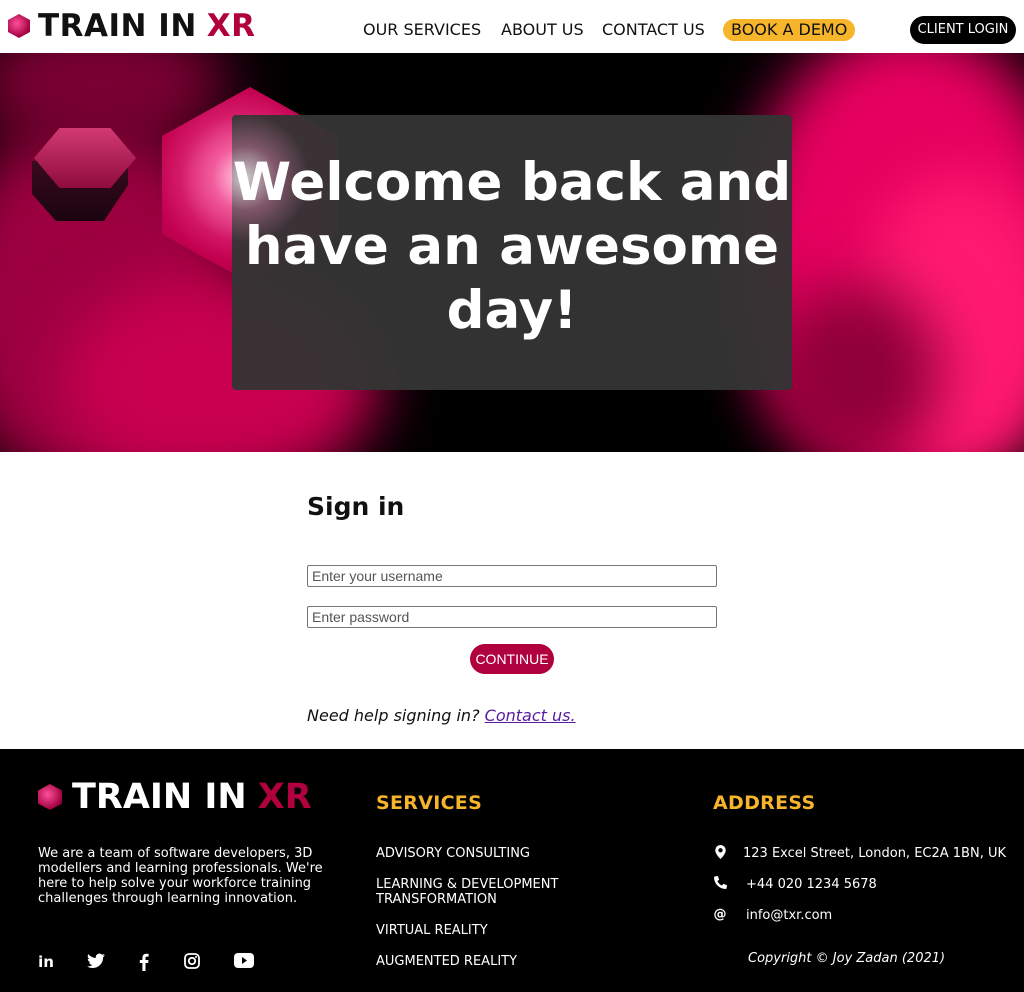 The width and height of the screenshot is (1024, 992). I want to click on footer-logo-text: TRAIN IN XR, so click(192, 797).